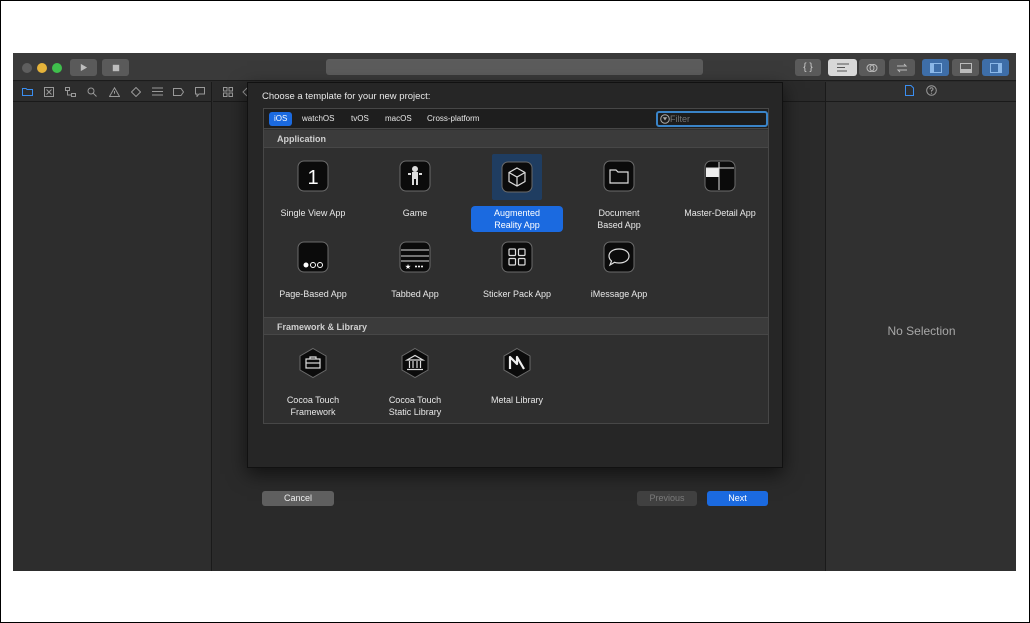 The height and width of the screenshot is (623, 1030). Describe the element at coordinates (619, 219) in the screenshot. I see `template-label: Document Based App` at that location.